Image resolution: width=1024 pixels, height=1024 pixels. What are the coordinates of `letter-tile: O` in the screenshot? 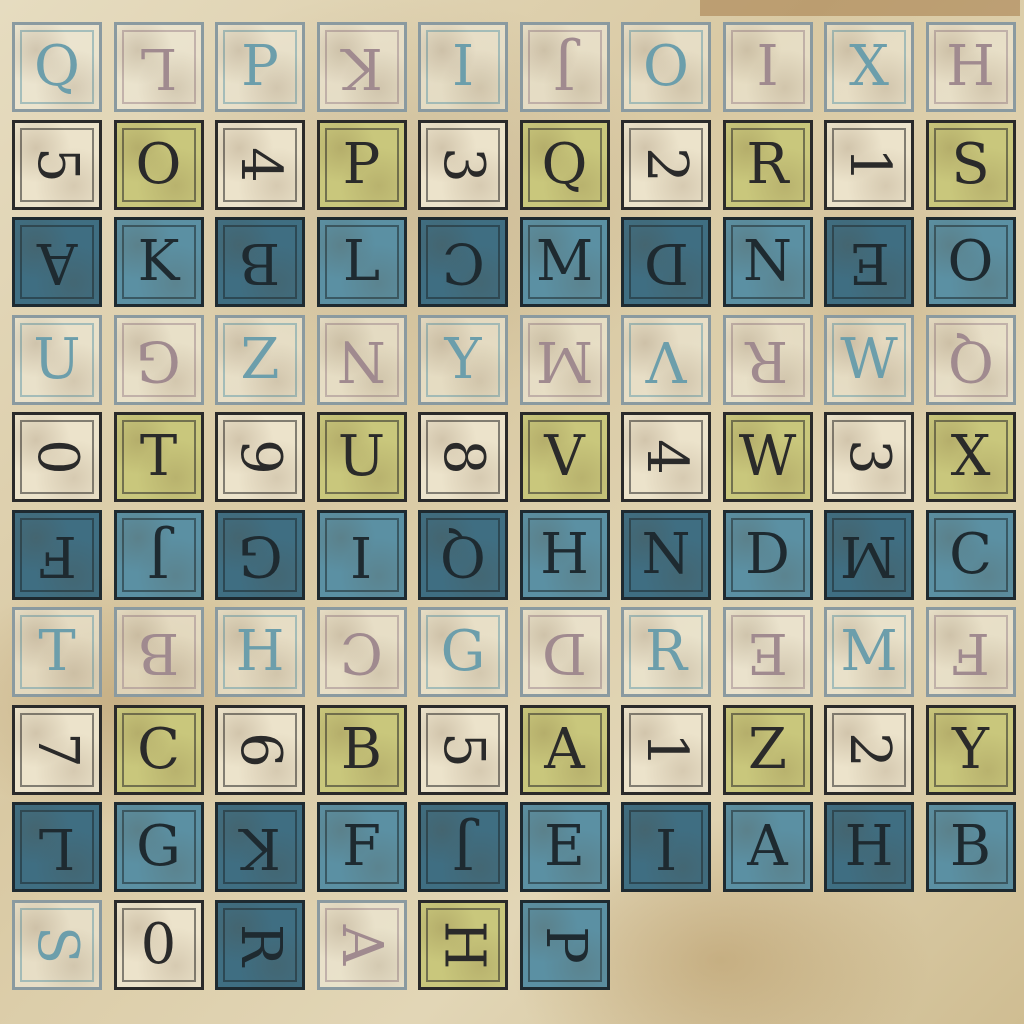 It's located at (158, 164).